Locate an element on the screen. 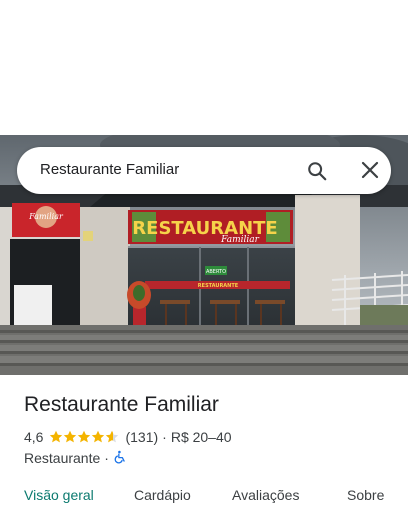 Image resolution: width=408 pixels, height=510 pixels. tab-overview: Visão geral is located at coordinates (59, 495).